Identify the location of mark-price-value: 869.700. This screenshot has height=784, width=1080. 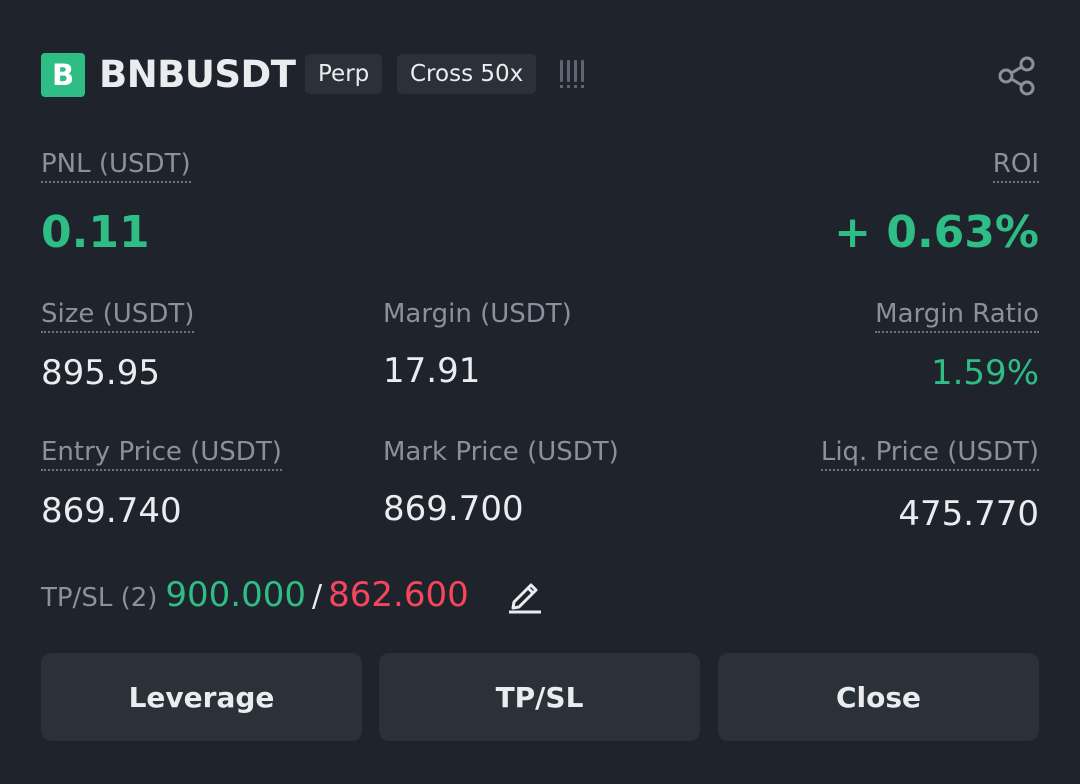
(453, 509).